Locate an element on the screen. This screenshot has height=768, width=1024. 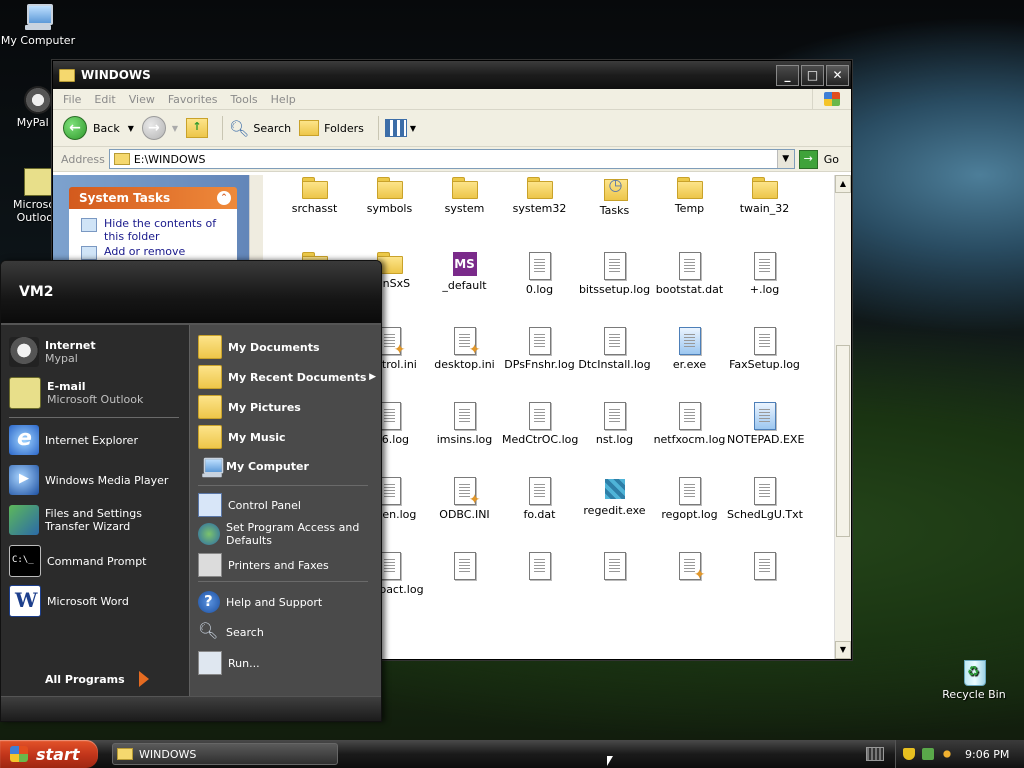
internet-explorer-icon is located at coordinates (24, 440).